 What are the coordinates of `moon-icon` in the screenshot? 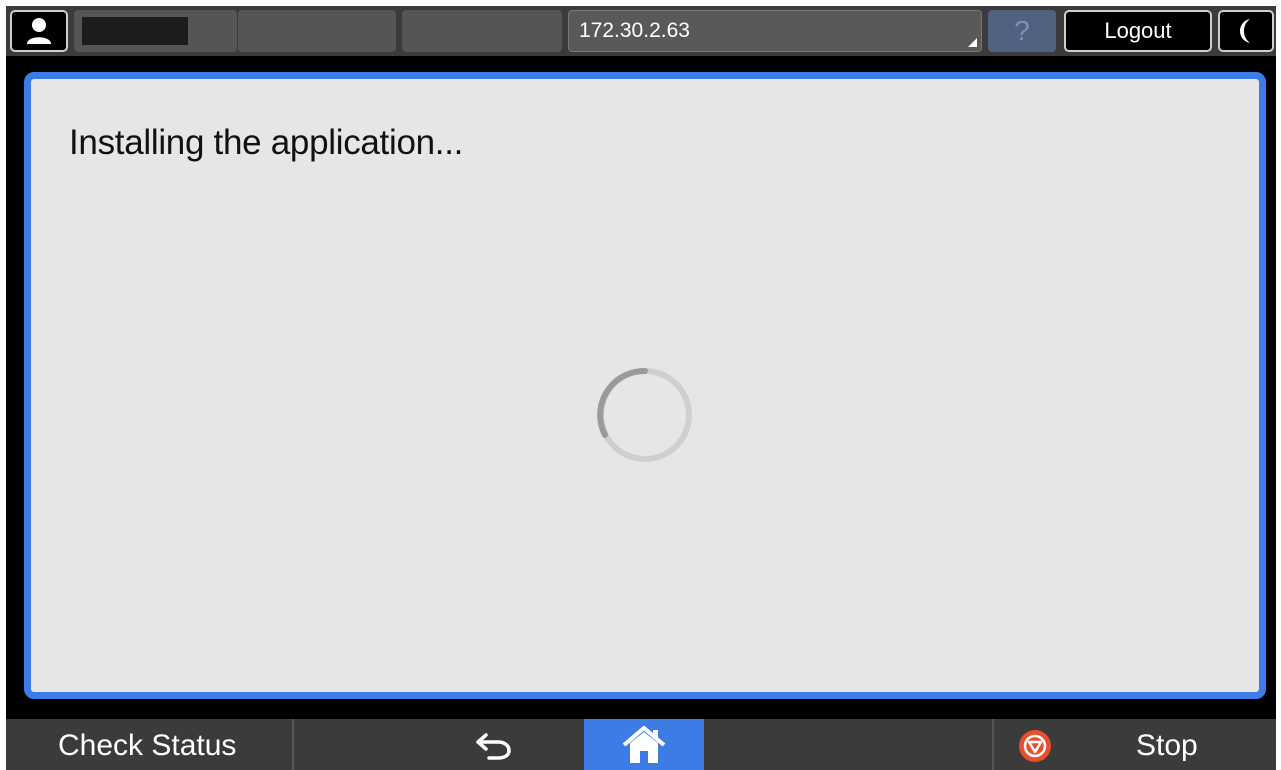 It's located at (1245, 31).